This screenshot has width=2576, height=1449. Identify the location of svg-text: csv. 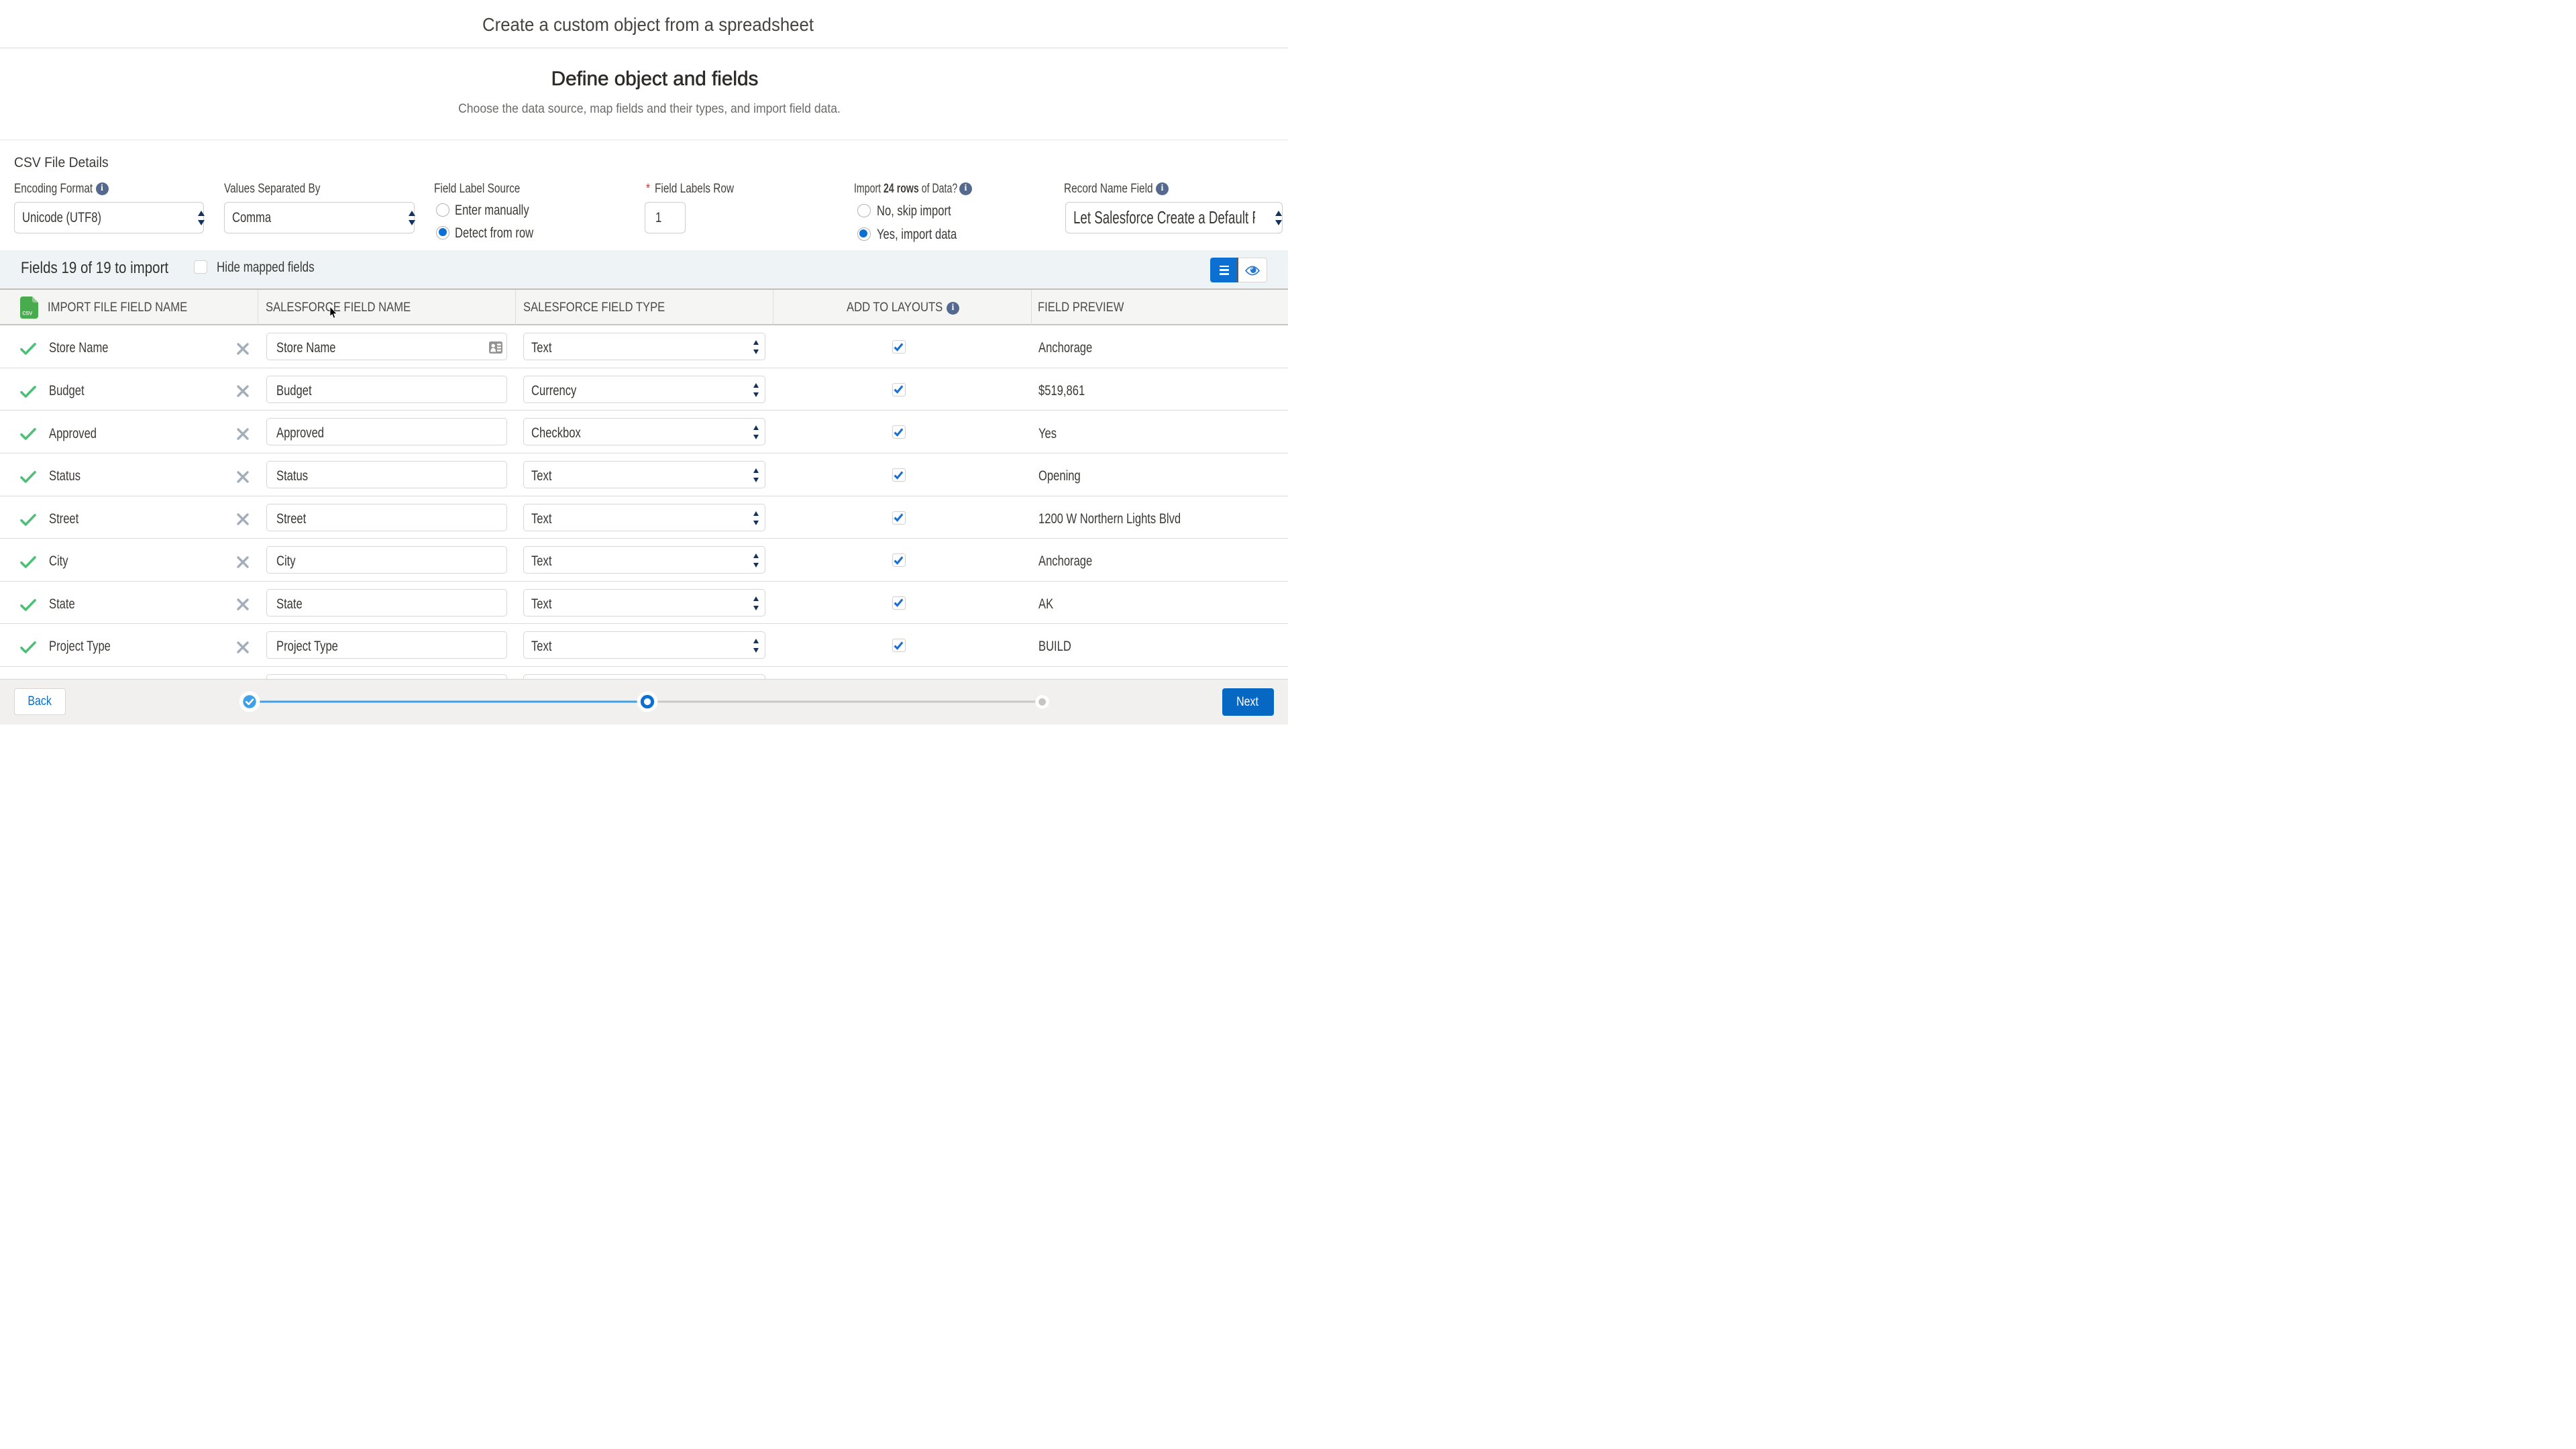
(27, 313).